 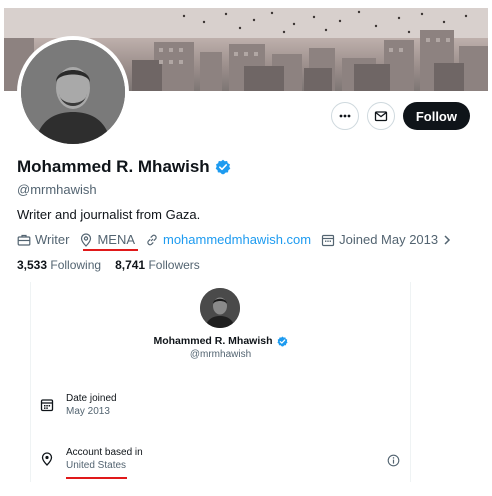 What do you see at coordinates (88, 411) in the screenshot?
I see `date-joined-value: May 2013` at bounding box center [88, 411].